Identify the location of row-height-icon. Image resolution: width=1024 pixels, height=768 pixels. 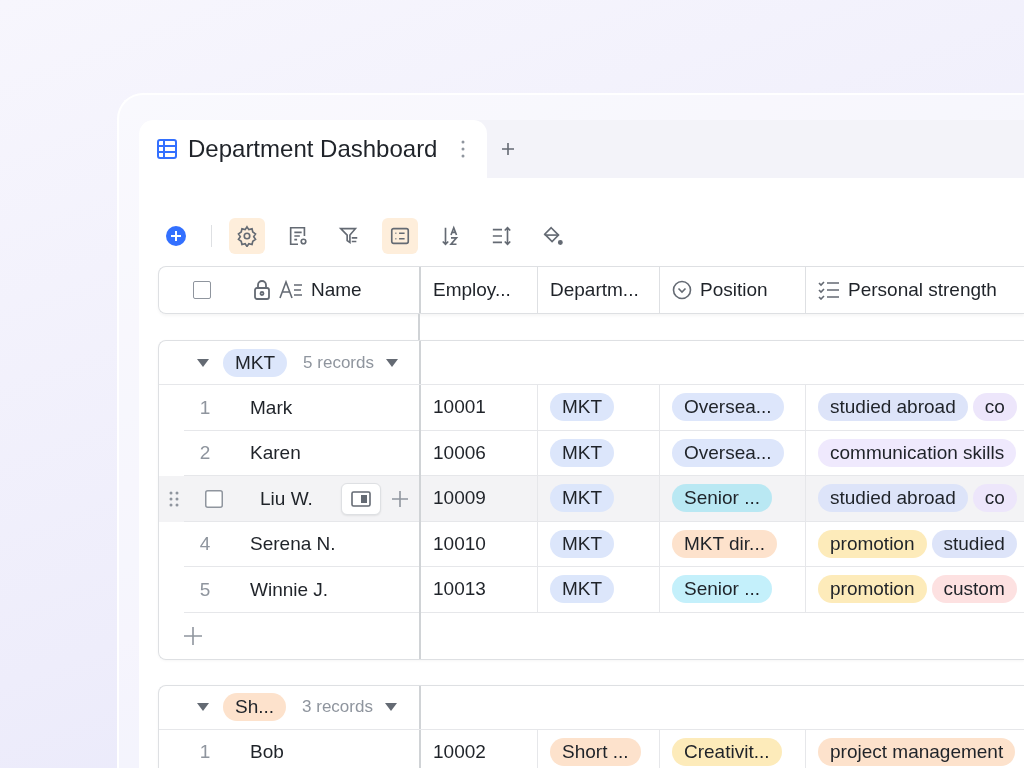
(502, 236).